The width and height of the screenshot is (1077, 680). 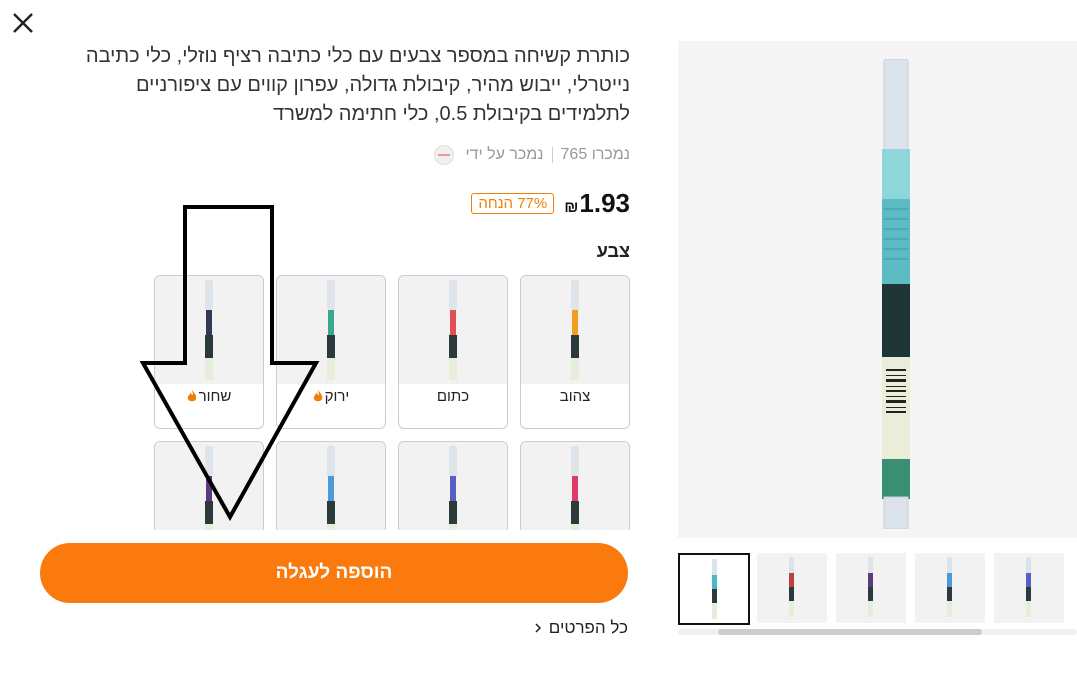 I want to click on price-value: 1.93, so click(x=604, y=203).